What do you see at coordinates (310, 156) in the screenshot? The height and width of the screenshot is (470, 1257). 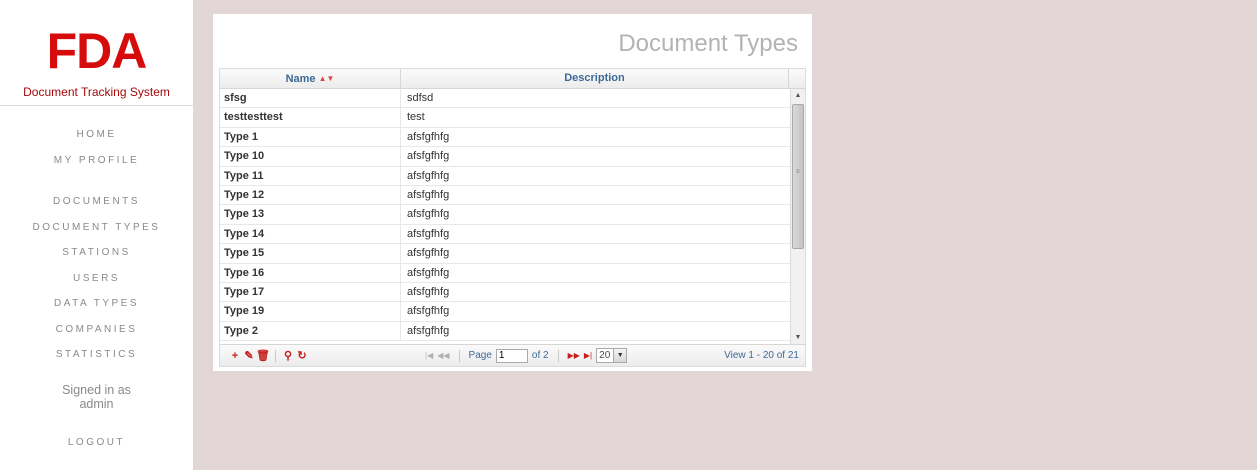 I see `cell-name: Type 10` at bounding box center [310, 156].